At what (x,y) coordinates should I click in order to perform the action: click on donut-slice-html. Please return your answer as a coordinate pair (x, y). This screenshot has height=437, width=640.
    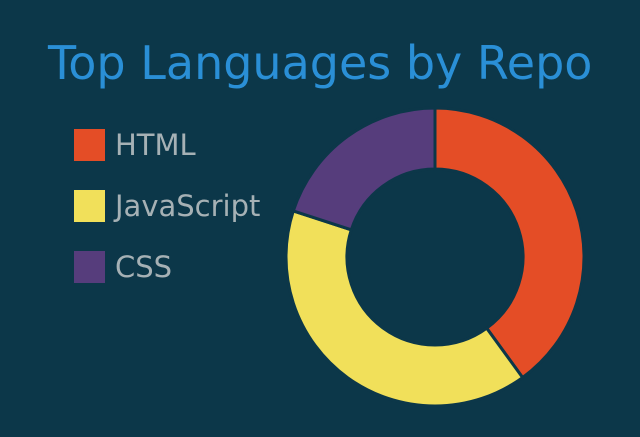
    Looking at the image, I should click on (509, 243).